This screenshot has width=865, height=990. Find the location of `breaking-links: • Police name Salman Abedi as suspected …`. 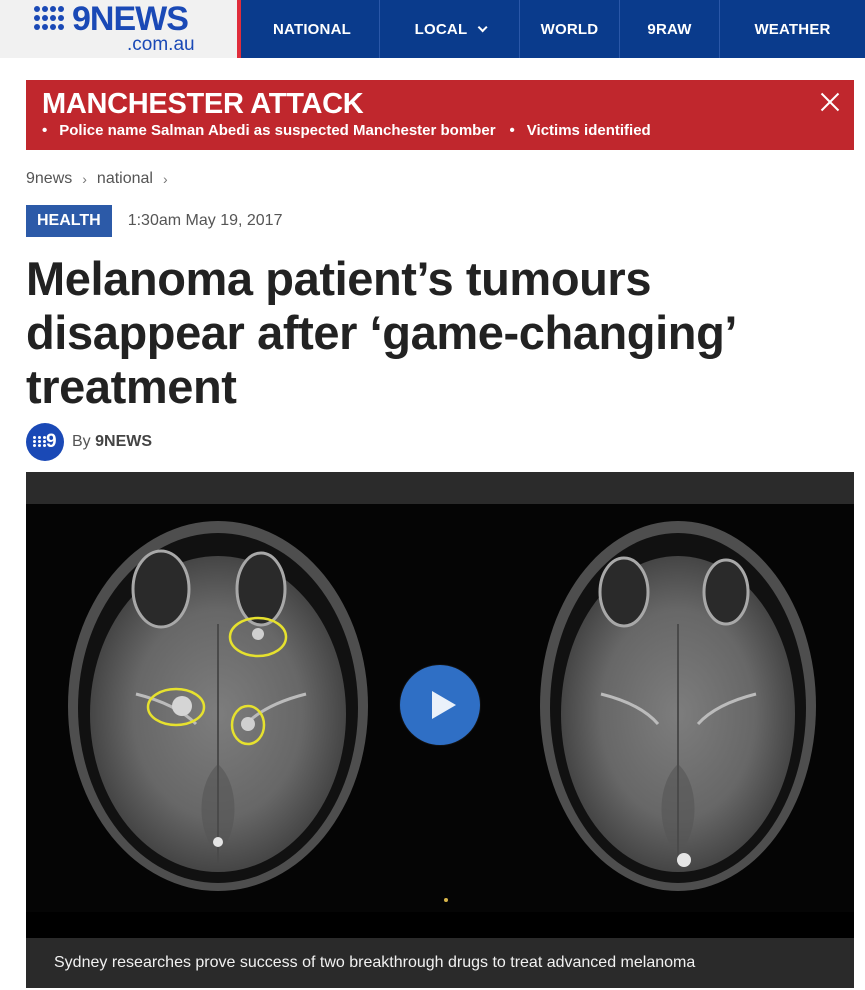

breaking-links: • Police name Salman Abedi as suspected … is located at coordinates (353, 131).